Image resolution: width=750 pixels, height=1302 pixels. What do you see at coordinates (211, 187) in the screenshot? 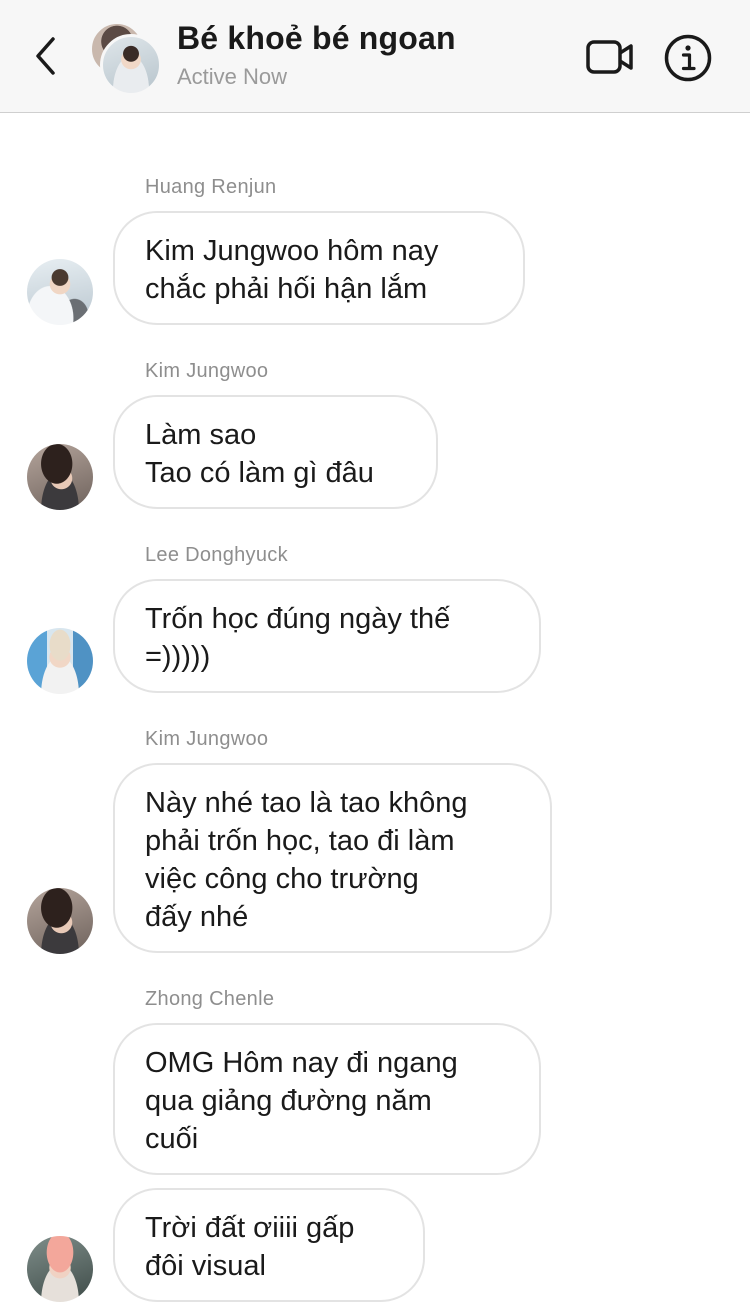
I see `sender-name: Huang Renjun` at bounding box center [211, 187].